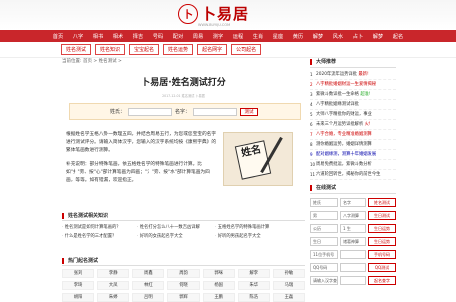 The width and height of the screenshot is (456, 302). I want to click on nav-item: 周易, so click(198, 36).